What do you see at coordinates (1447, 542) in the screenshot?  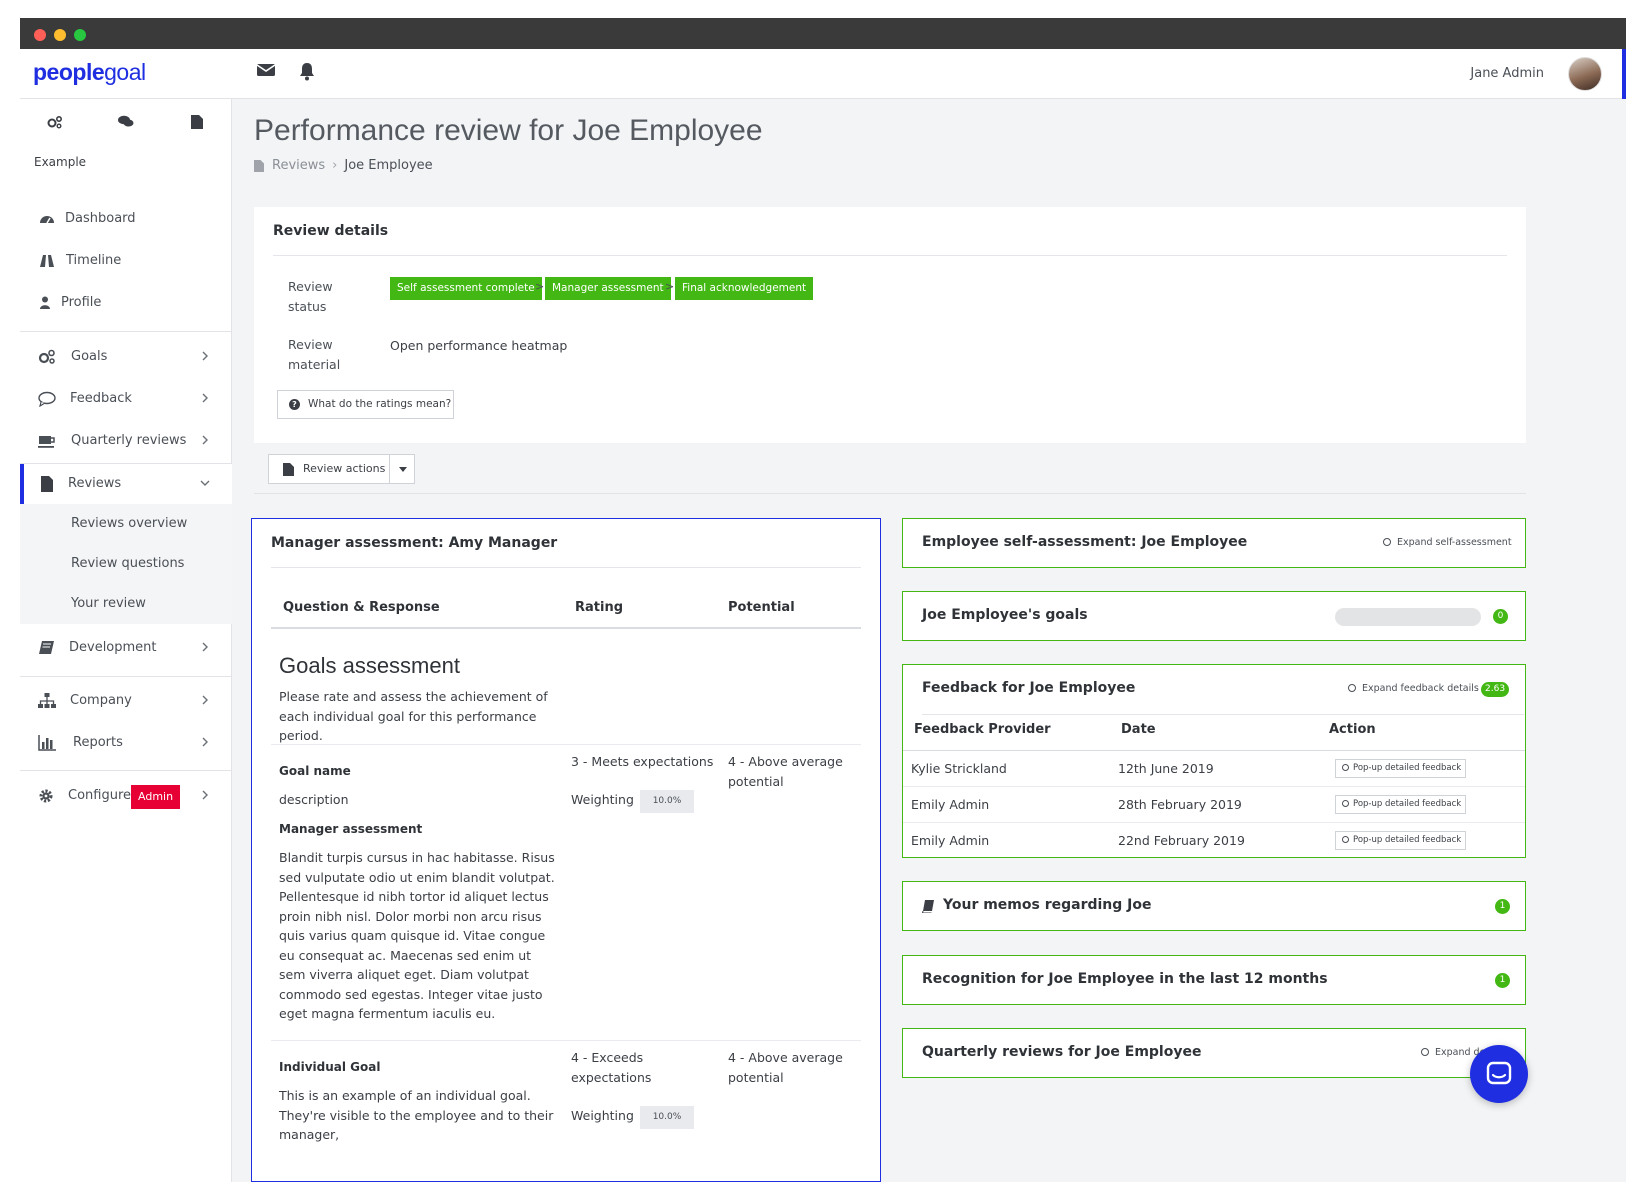 I see `expand-self-assessment-link: Expand self-assessment` at bounding box center [1447, 542].